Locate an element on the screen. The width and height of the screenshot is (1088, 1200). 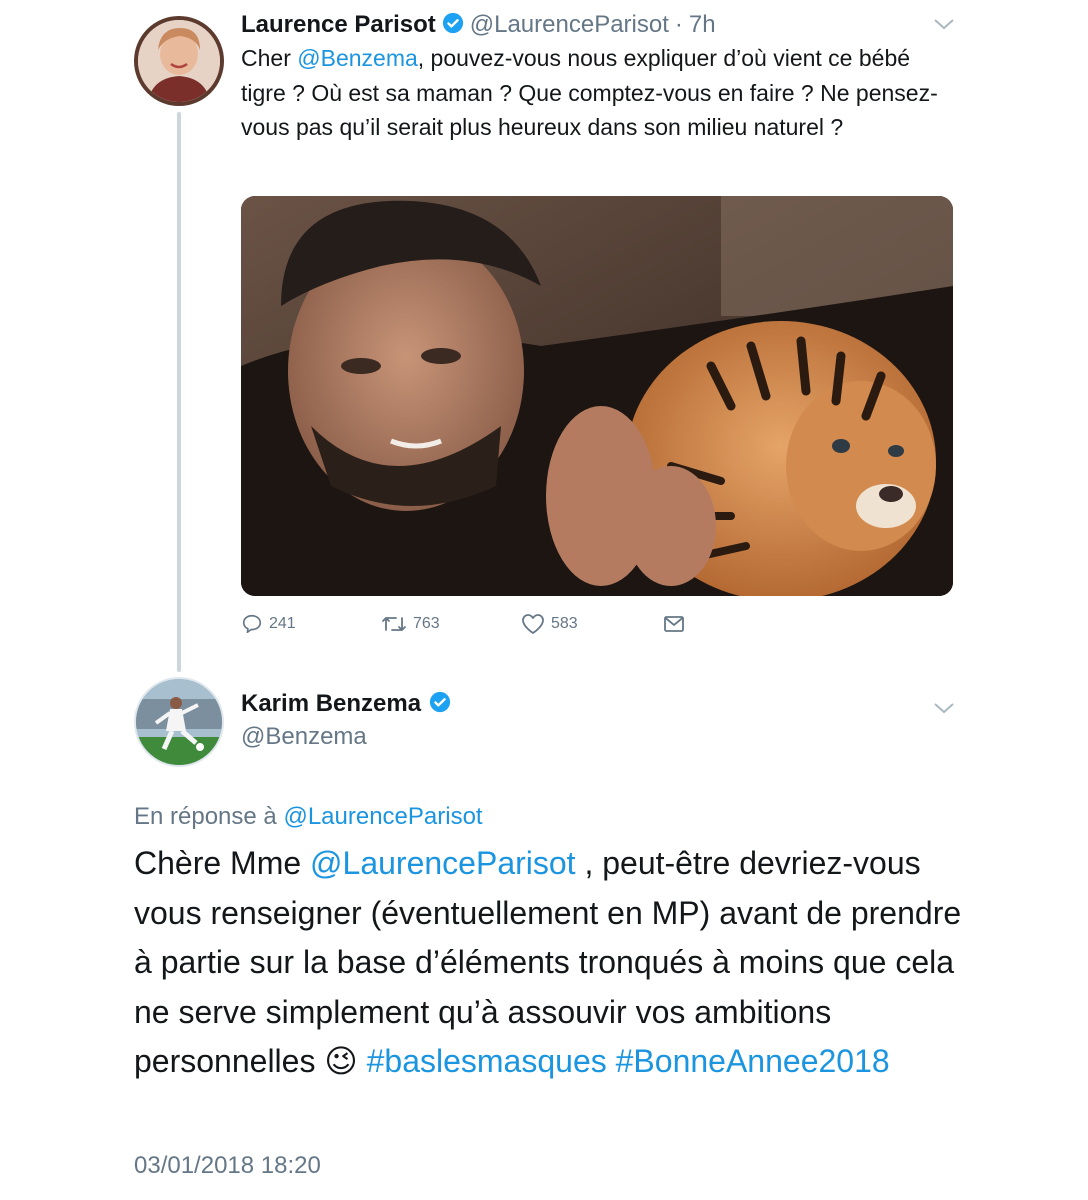
avatar-karim-benzema is located at coordinates (179, 722).